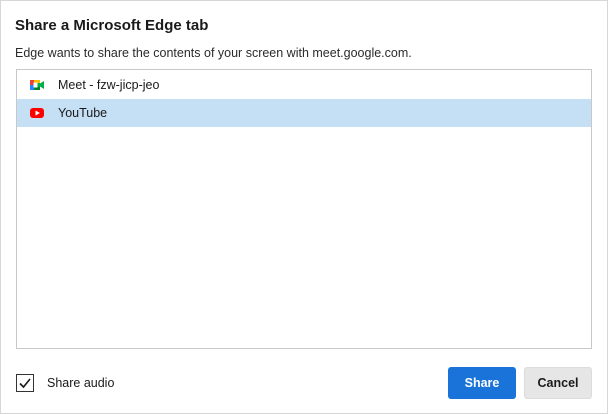 This screenshot has width=608, height=414. I want to click on share-audio-row: Share audio, so click(65, 383).